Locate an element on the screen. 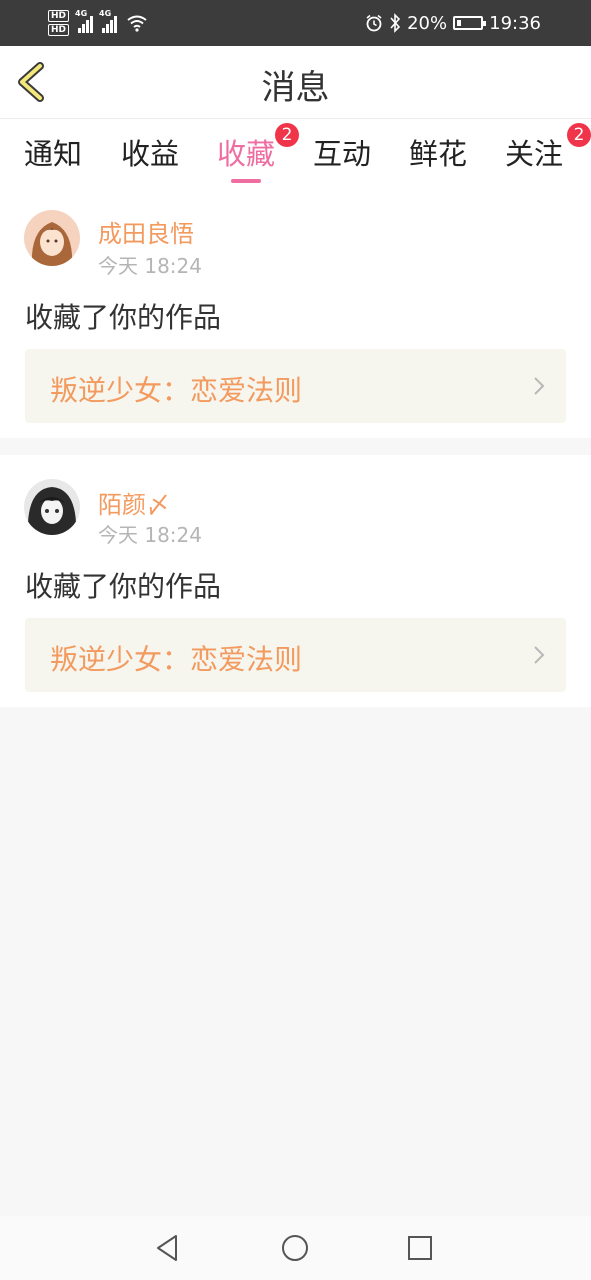 This screenshot has height=1280, width=591. message-tabs: 通知 收益 收藏 2 互动 鲜花 关注 2 is located at coordinates (295, 154).